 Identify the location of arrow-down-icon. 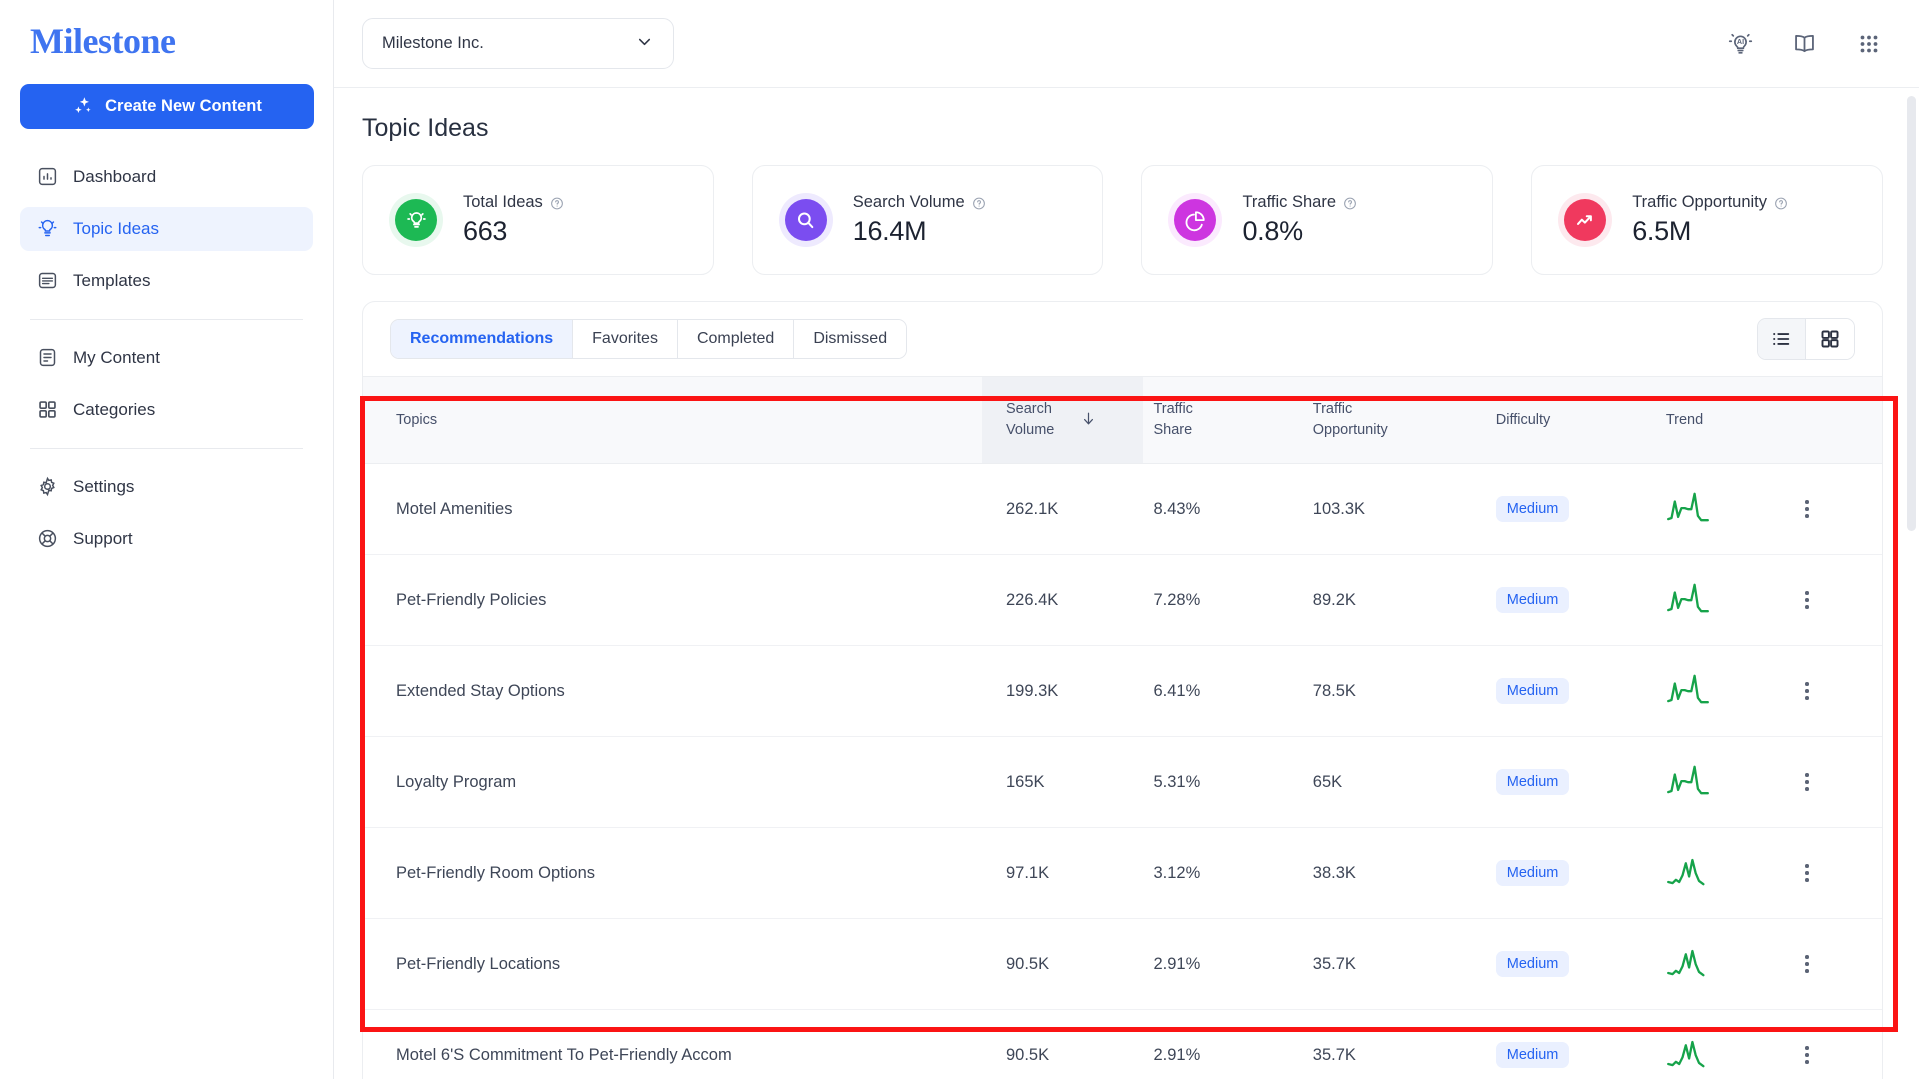
(1088, 420).